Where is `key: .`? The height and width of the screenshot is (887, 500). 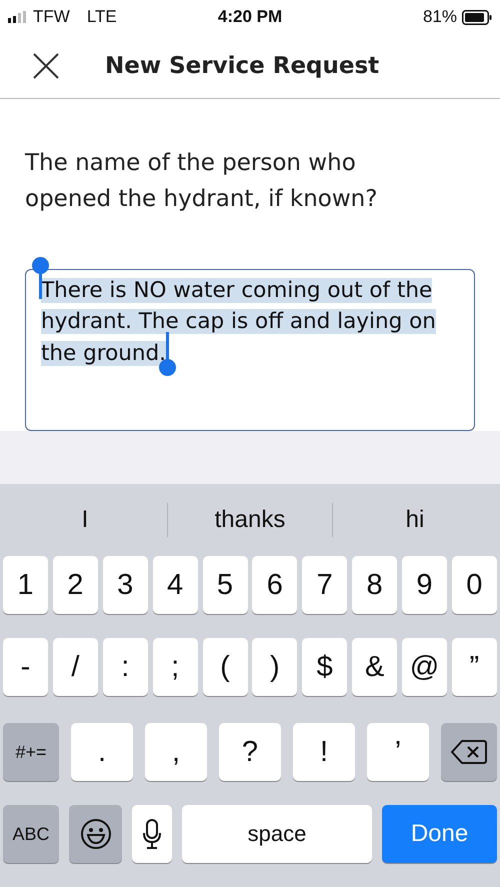 key: . is located at coordinates (102, 752).